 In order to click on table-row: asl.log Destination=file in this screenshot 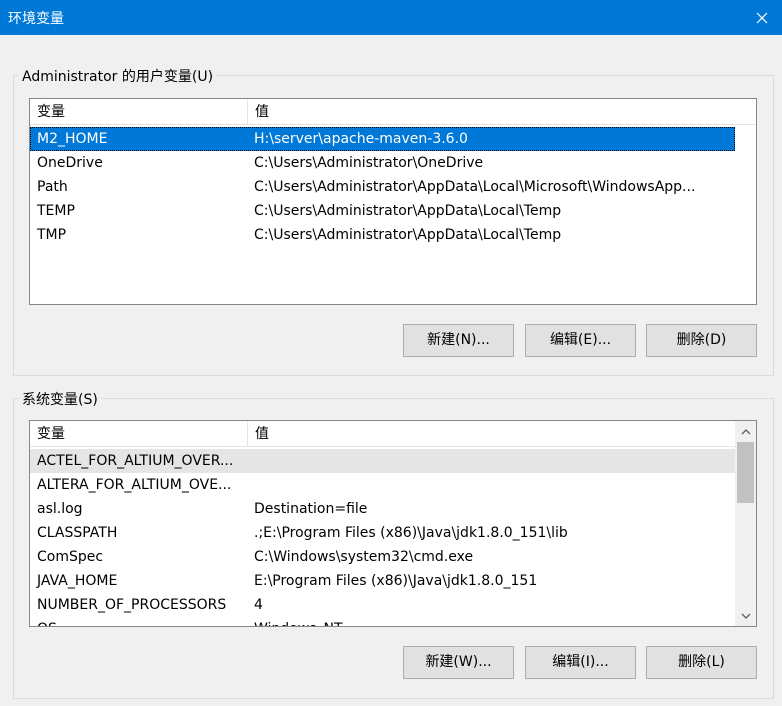, I will do `click(382, 509)`.